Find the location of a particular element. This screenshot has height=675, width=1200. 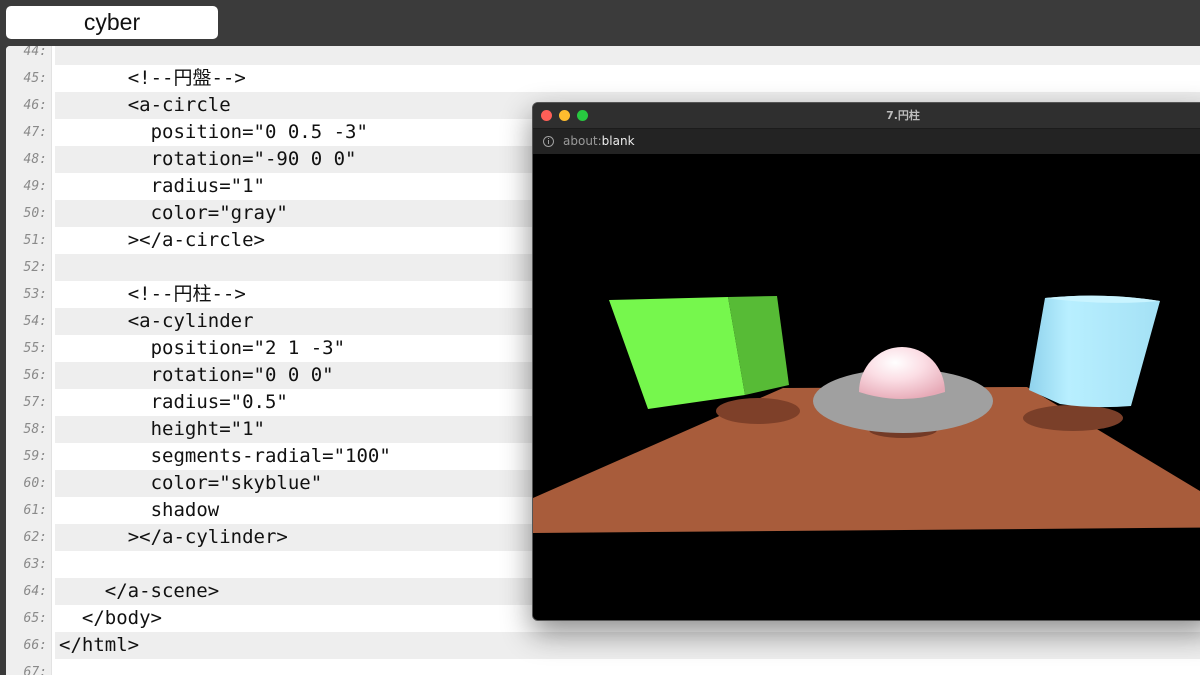

line-number: 66: is located at coordinates (35, 645).